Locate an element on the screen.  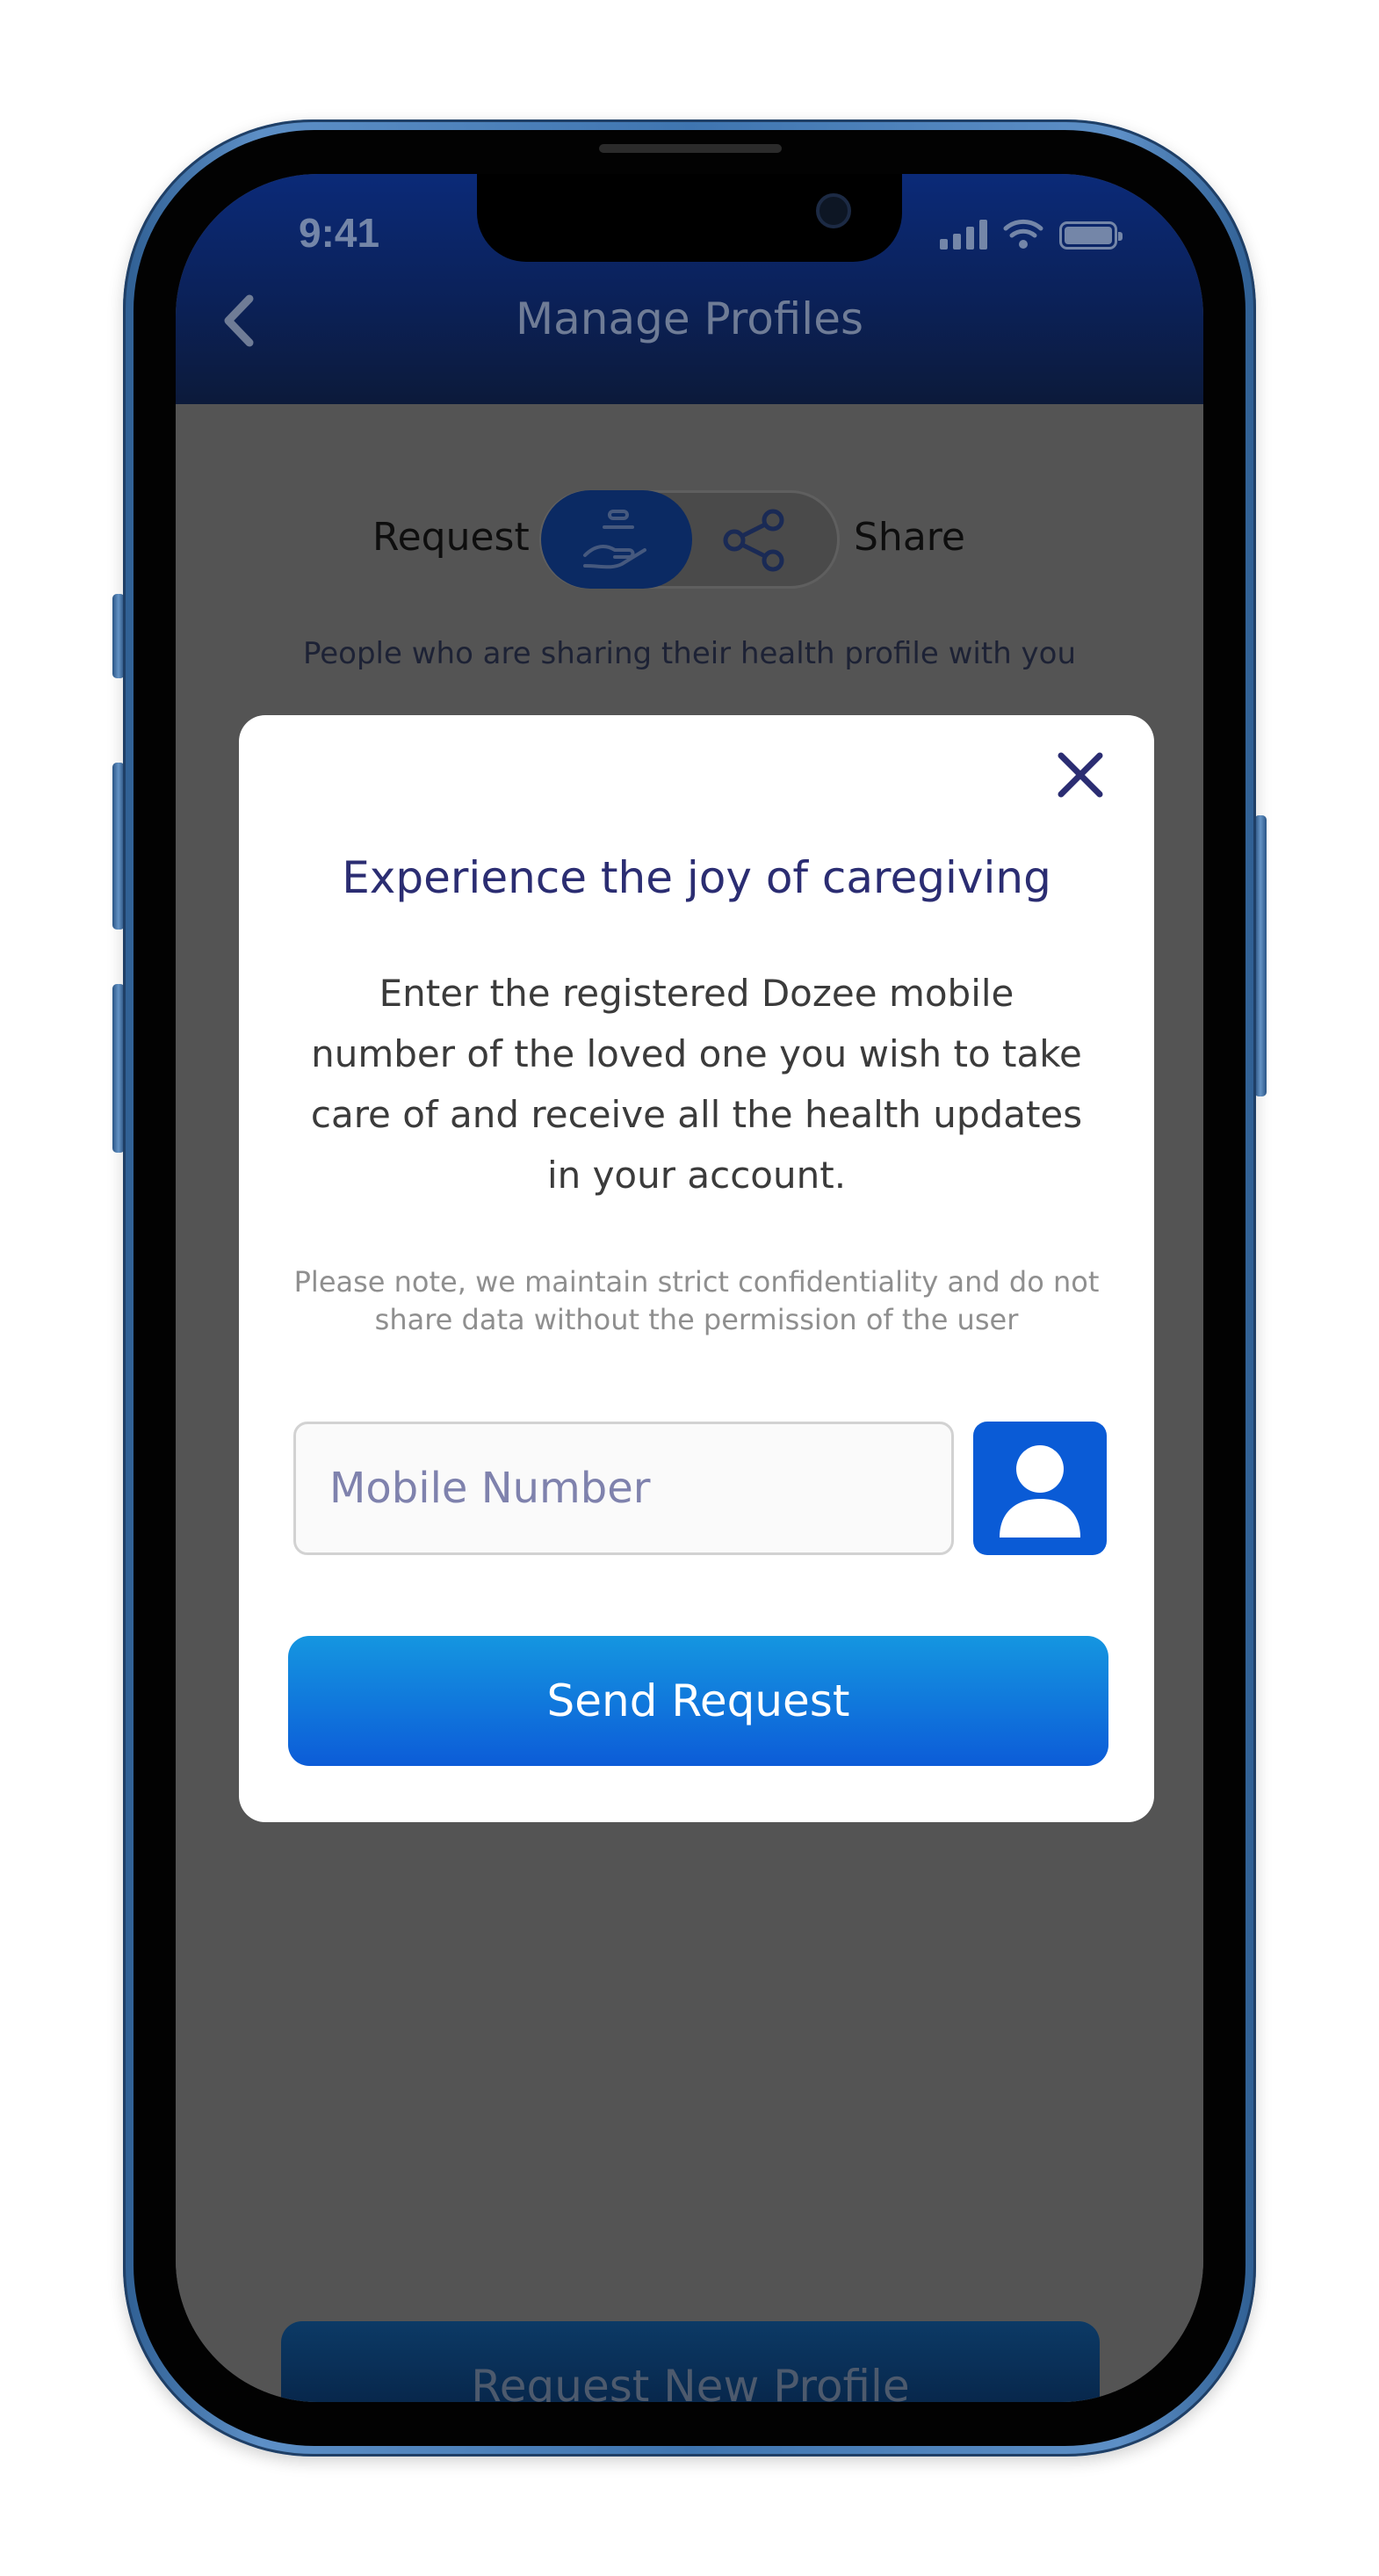
share-icon is located at coordinates (754, 540).